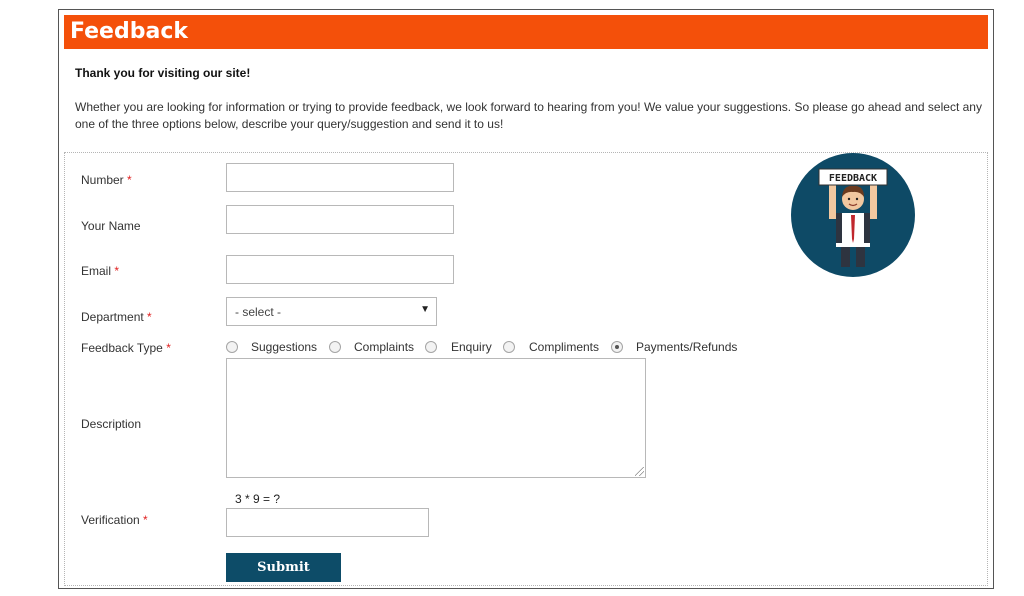  Describe the element at coordinates (384, 347) in the screenshot. I see `radio-label: Complaints` at that location.